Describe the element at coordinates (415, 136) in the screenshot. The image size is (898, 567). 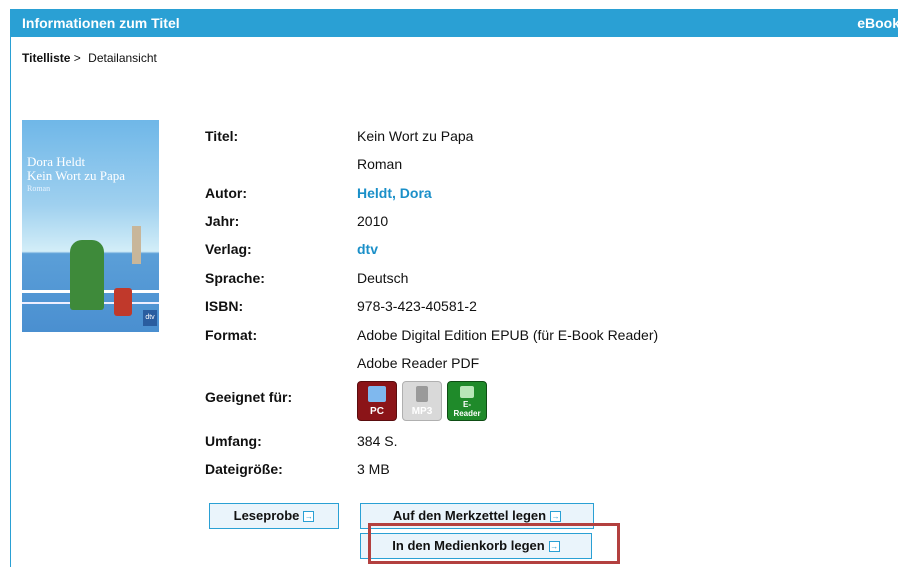
I see `value-titel: Kein Wort zu Papa` at that location.